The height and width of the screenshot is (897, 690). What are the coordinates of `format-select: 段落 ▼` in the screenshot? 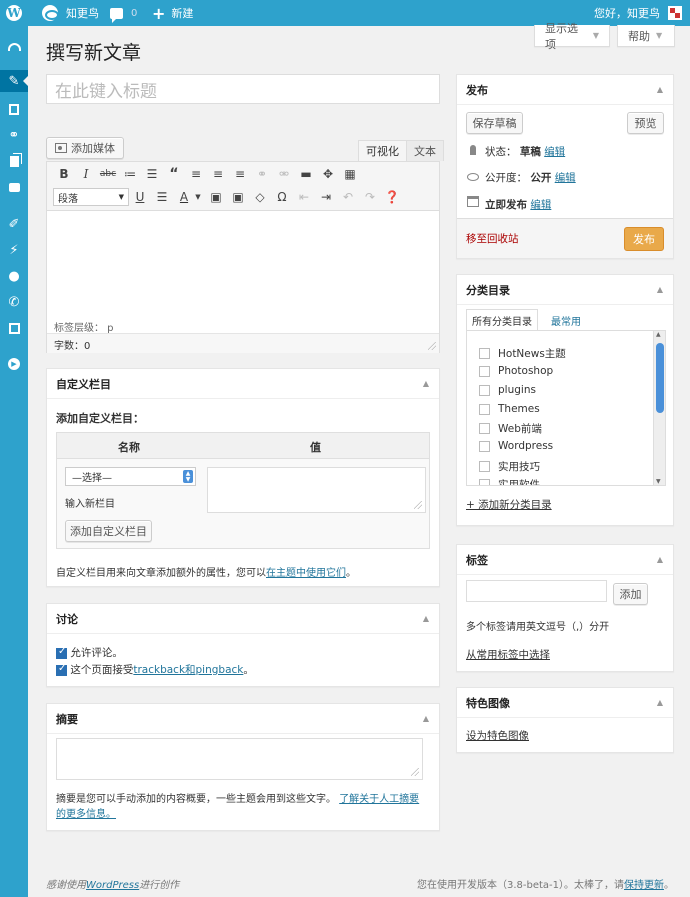 It's located at (91, 197).